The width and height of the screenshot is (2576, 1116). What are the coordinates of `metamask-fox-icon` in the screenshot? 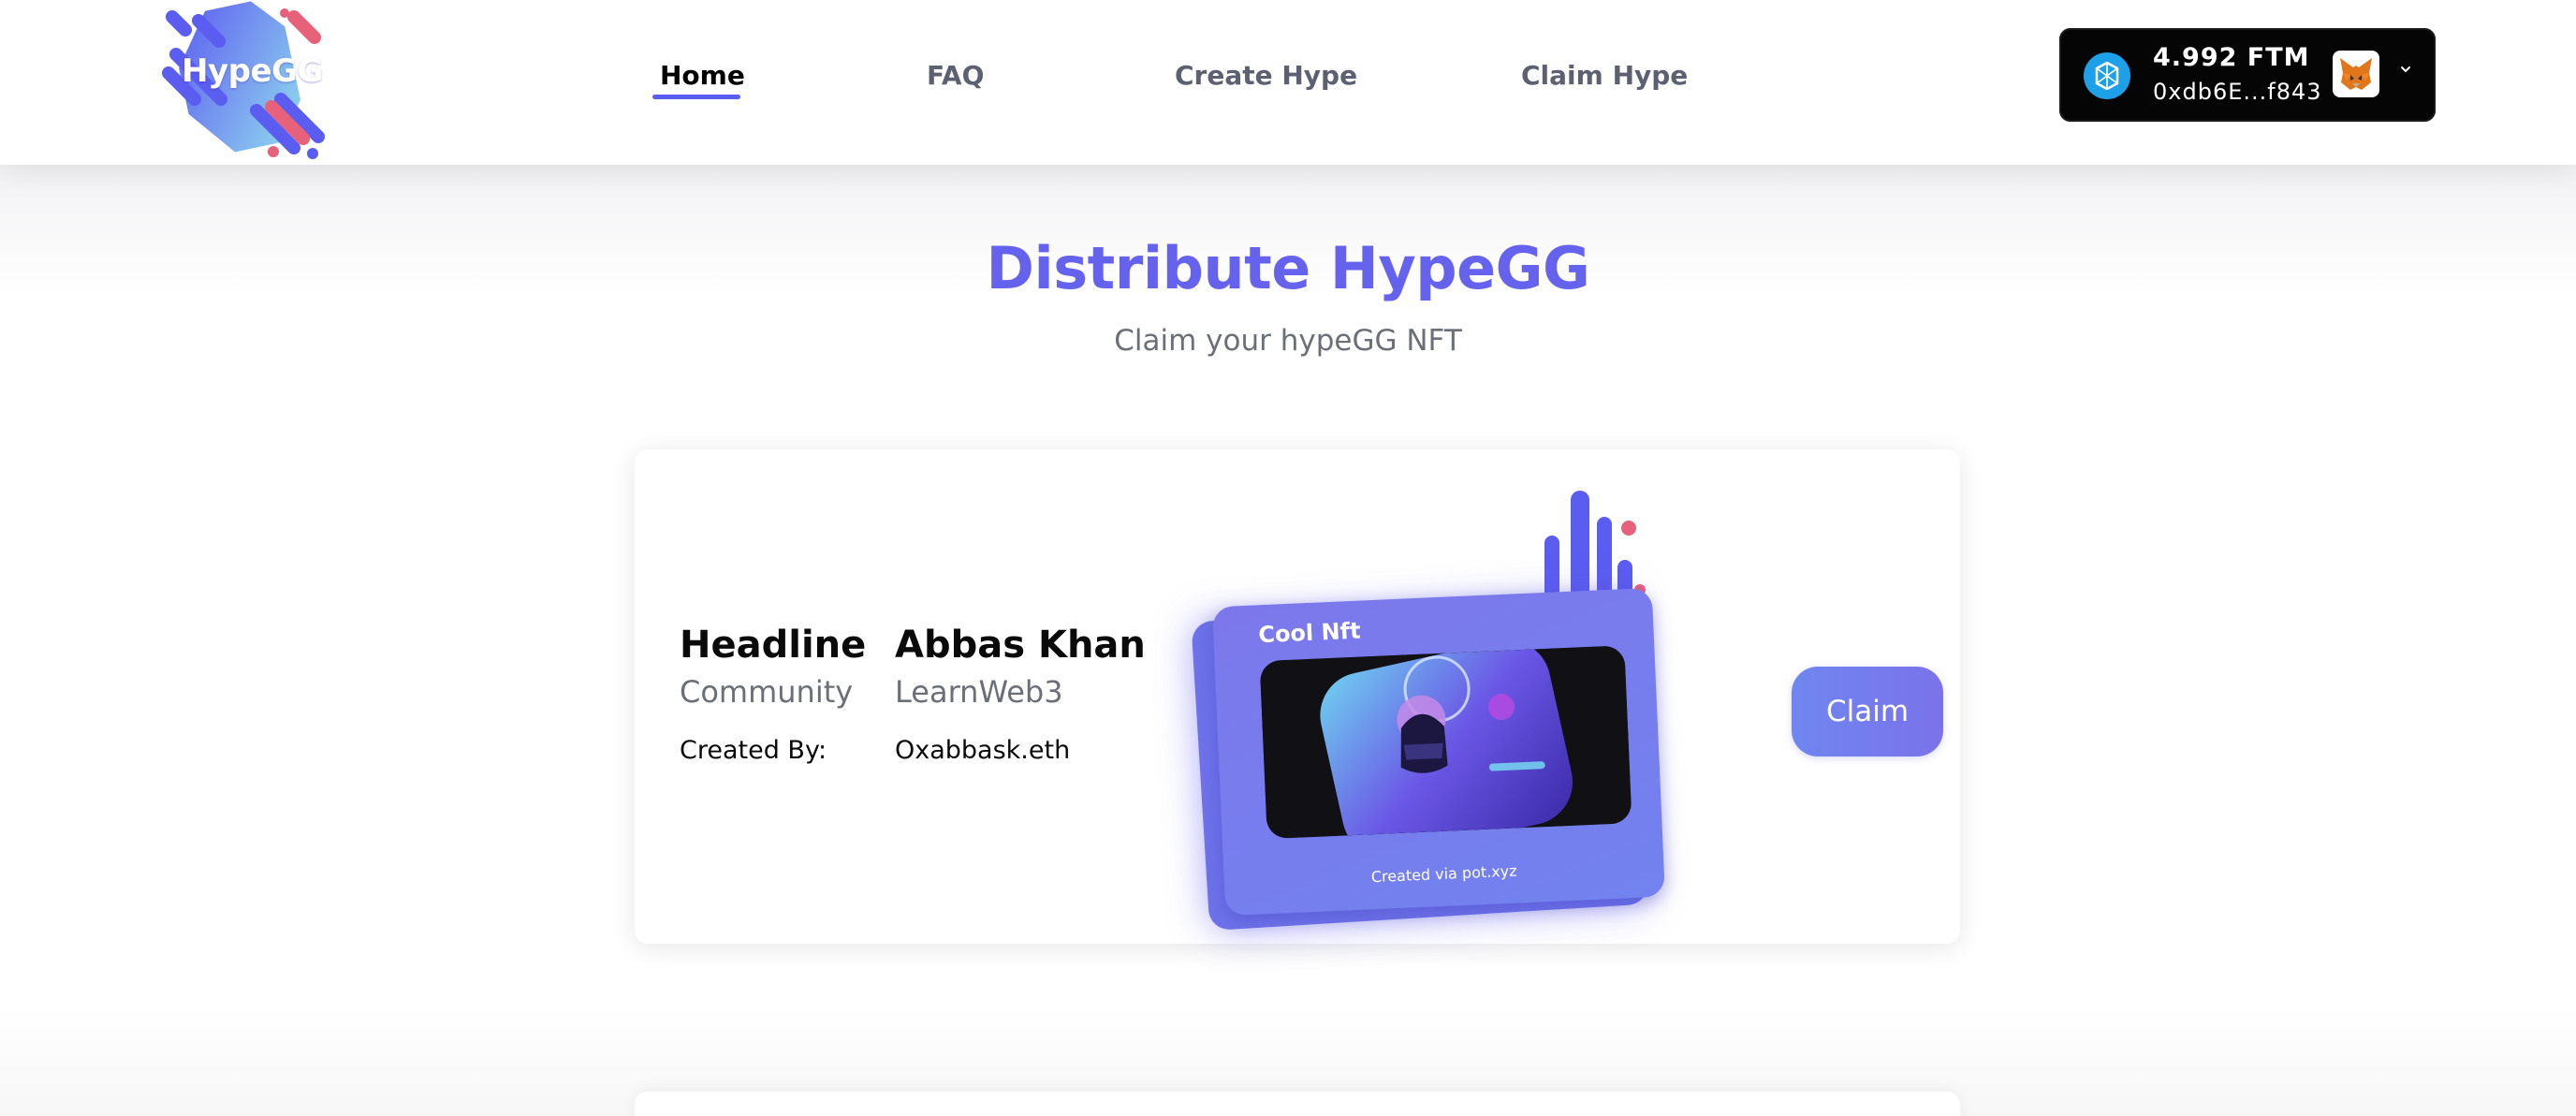 It's located at (2356, 74).